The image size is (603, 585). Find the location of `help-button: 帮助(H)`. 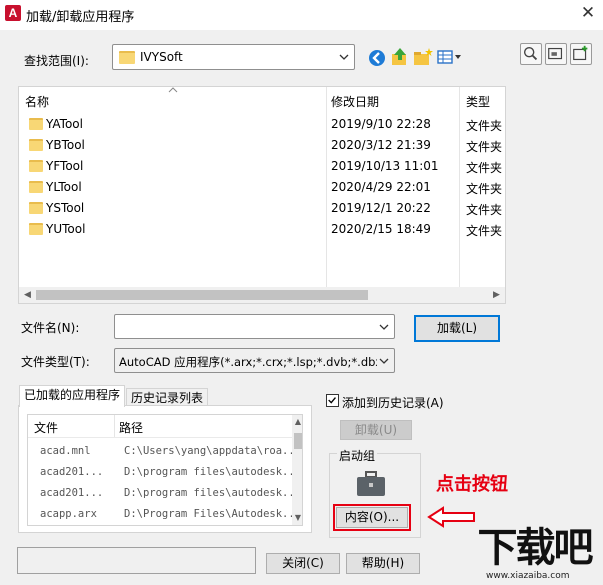

help-button: 帮助(H) is located at coordinates (383, 563).